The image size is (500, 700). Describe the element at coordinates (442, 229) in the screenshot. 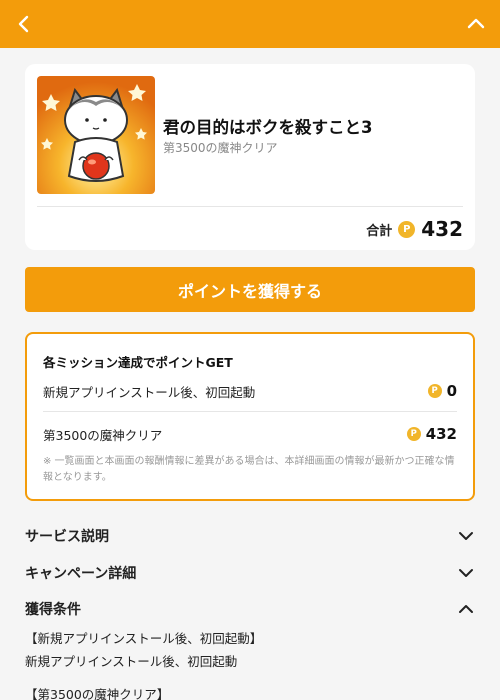

I see `total-value: 432` at that location.